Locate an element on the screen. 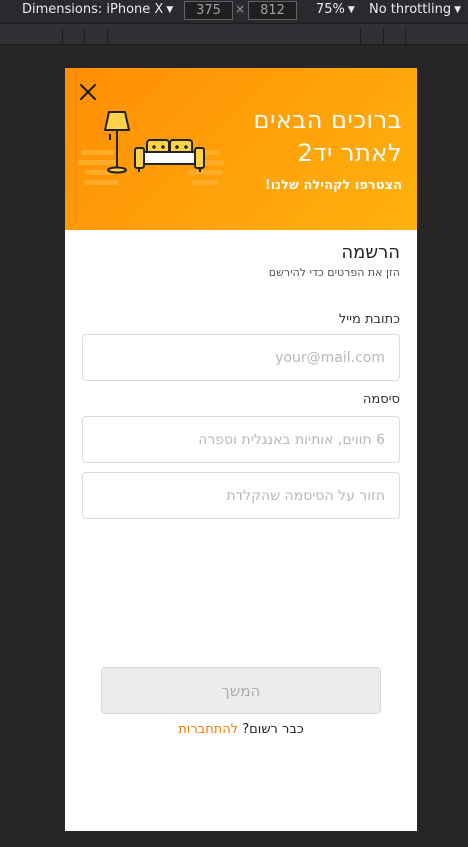  media-query-ruler is located at coordinates (234, 34).